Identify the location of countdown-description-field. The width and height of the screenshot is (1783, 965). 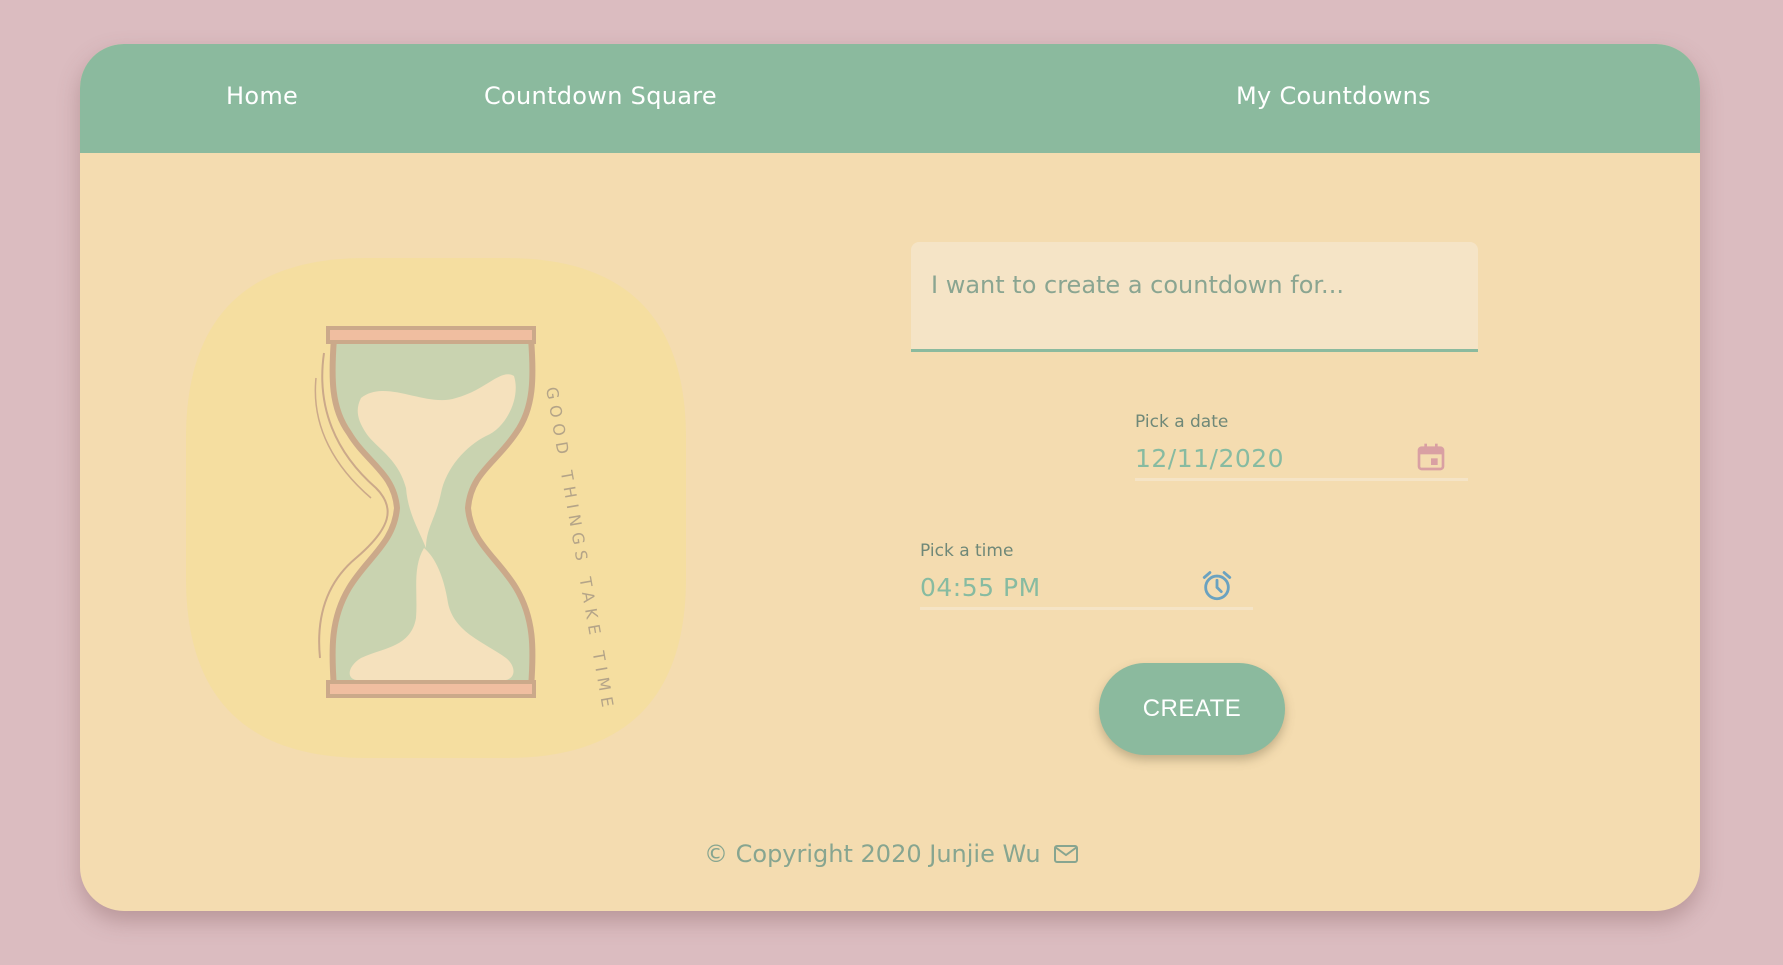
(1194, 297).